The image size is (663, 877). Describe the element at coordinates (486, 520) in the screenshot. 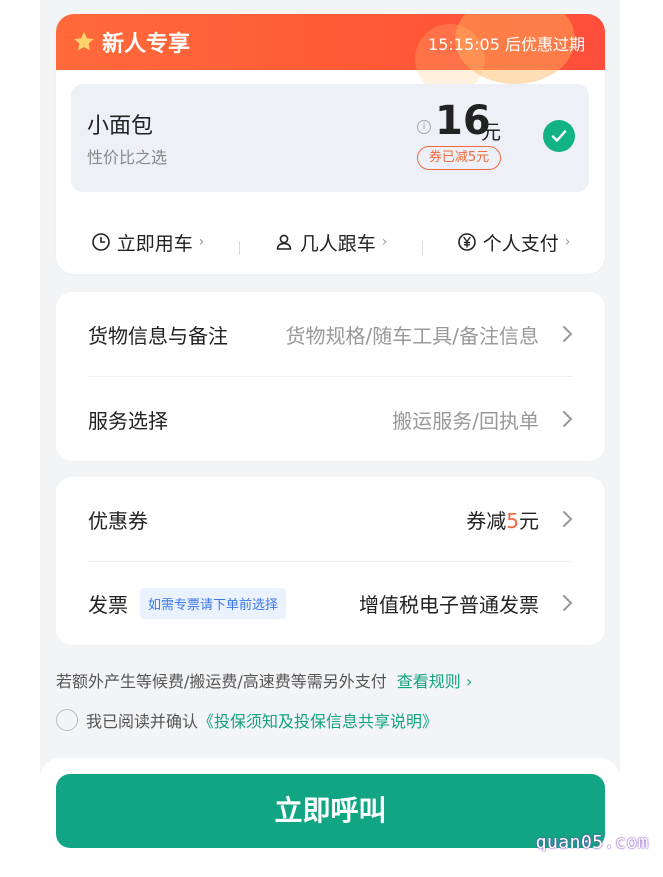

I see `coupon-prefix: 券减` at that location.